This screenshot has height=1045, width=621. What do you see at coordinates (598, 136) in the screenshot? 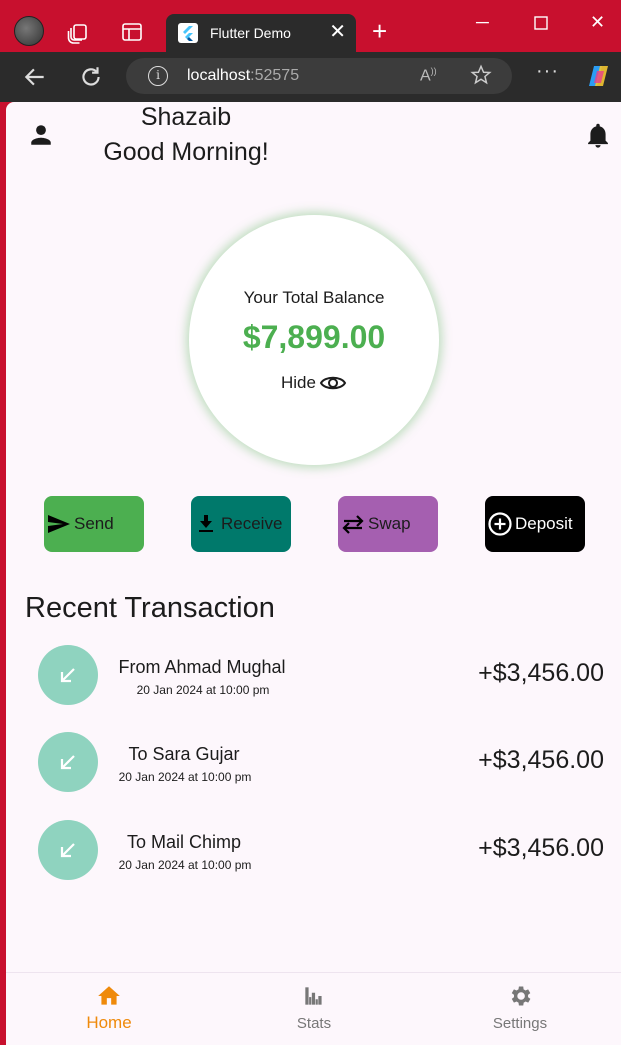
I see `notification-bell-icon` at bounding box center [598, 136].